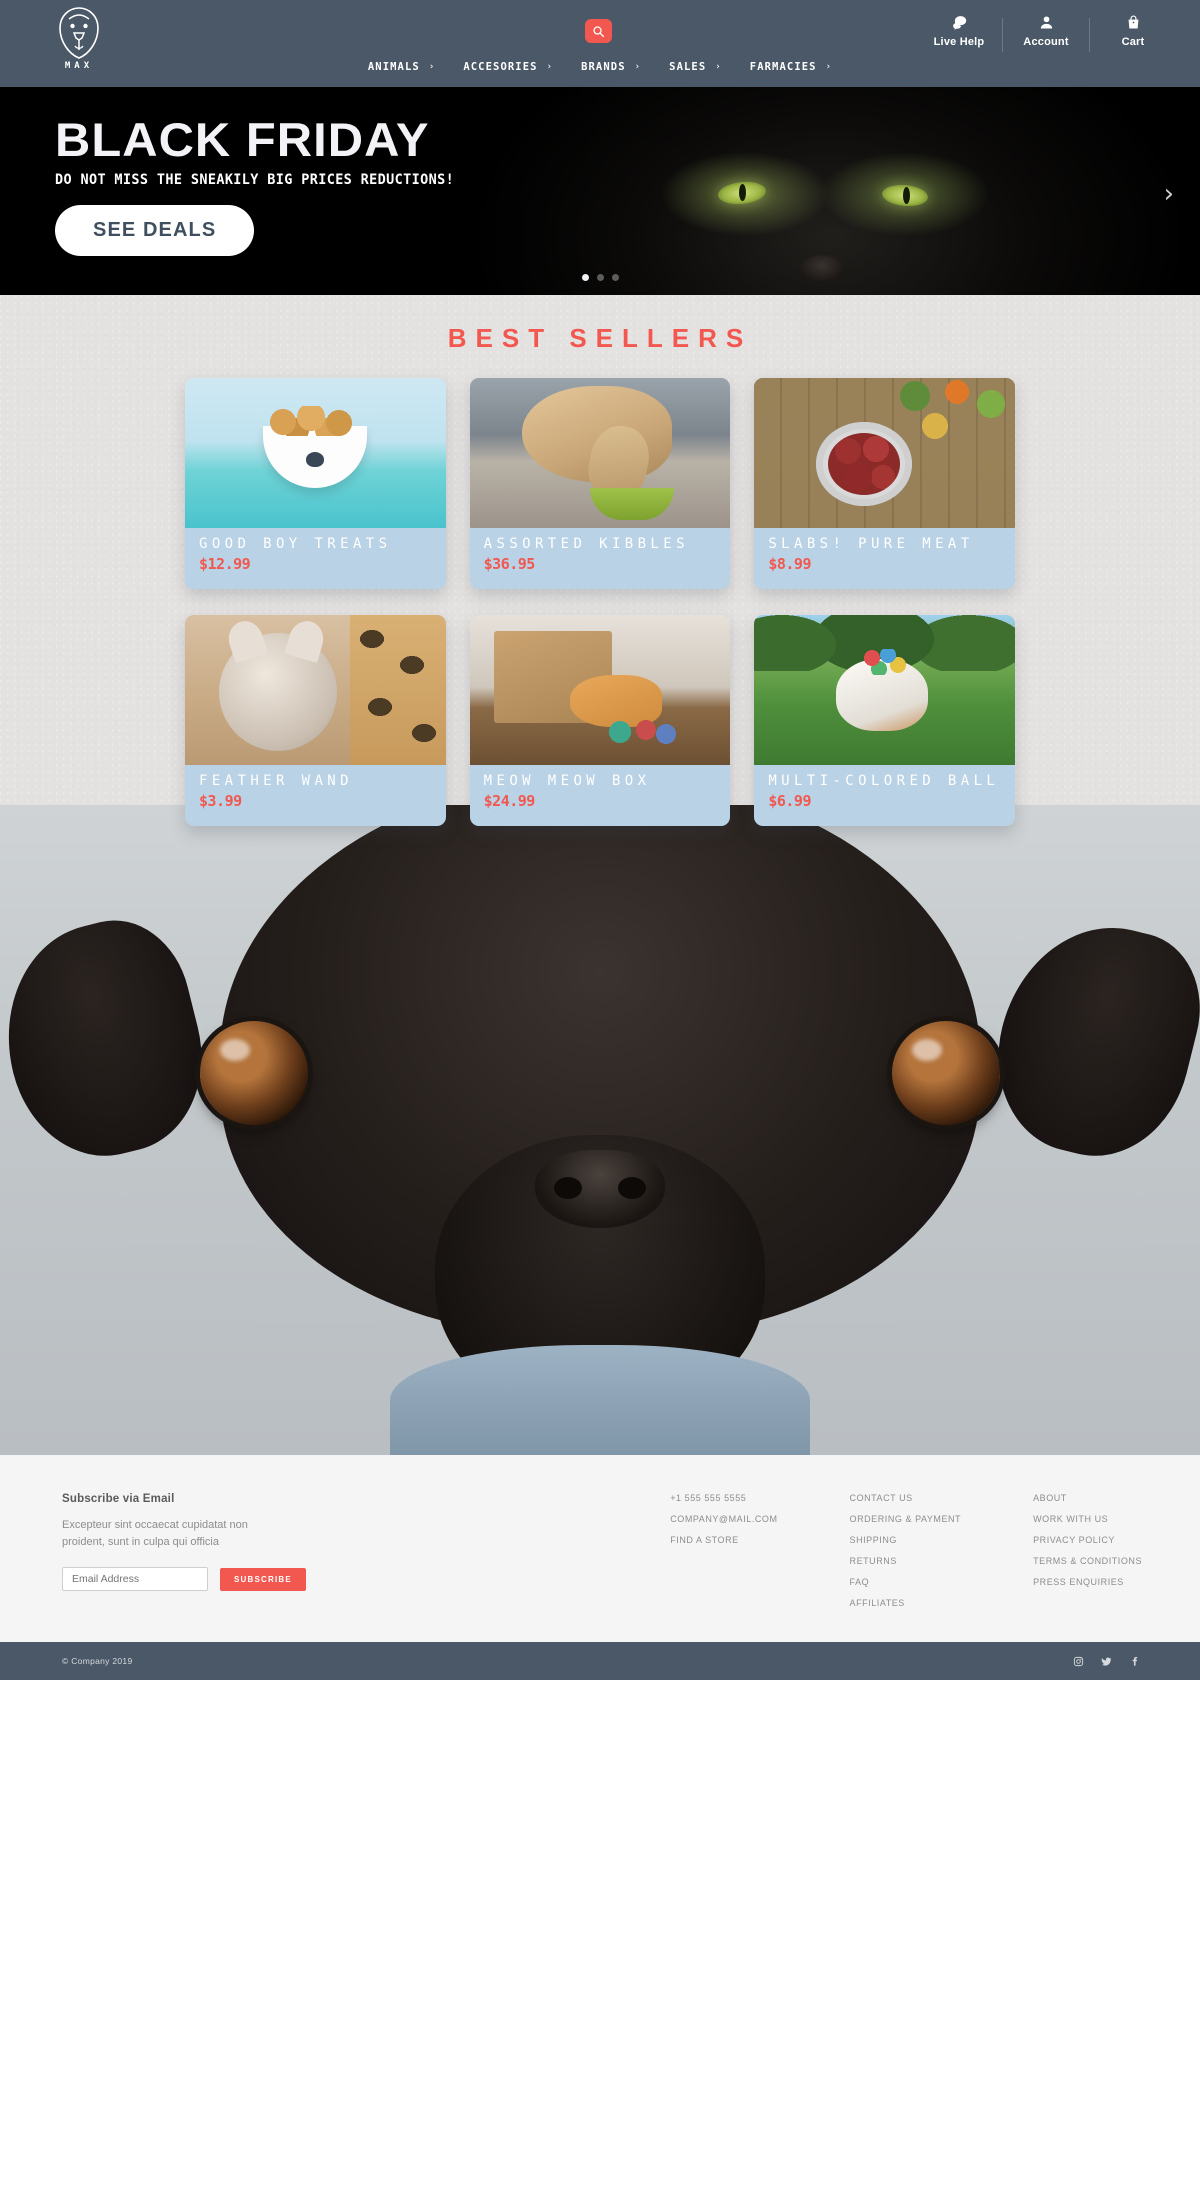  What do you see at coordinates (1106, 1661) in the screenshot?
I see `twitter-icon` at bounding box center [1106, 1661].